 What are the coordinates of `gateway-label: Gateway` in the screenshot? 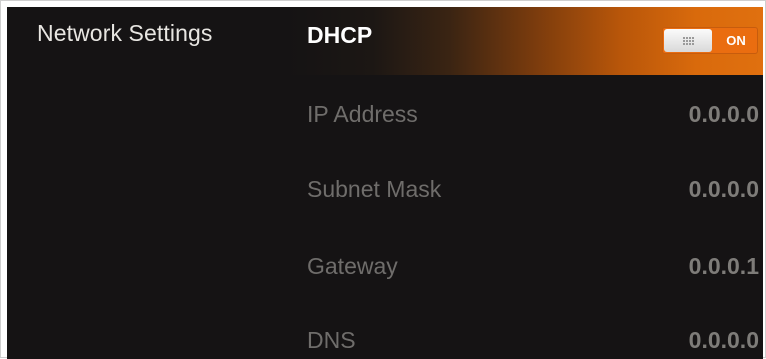 It's located at (352, 266).